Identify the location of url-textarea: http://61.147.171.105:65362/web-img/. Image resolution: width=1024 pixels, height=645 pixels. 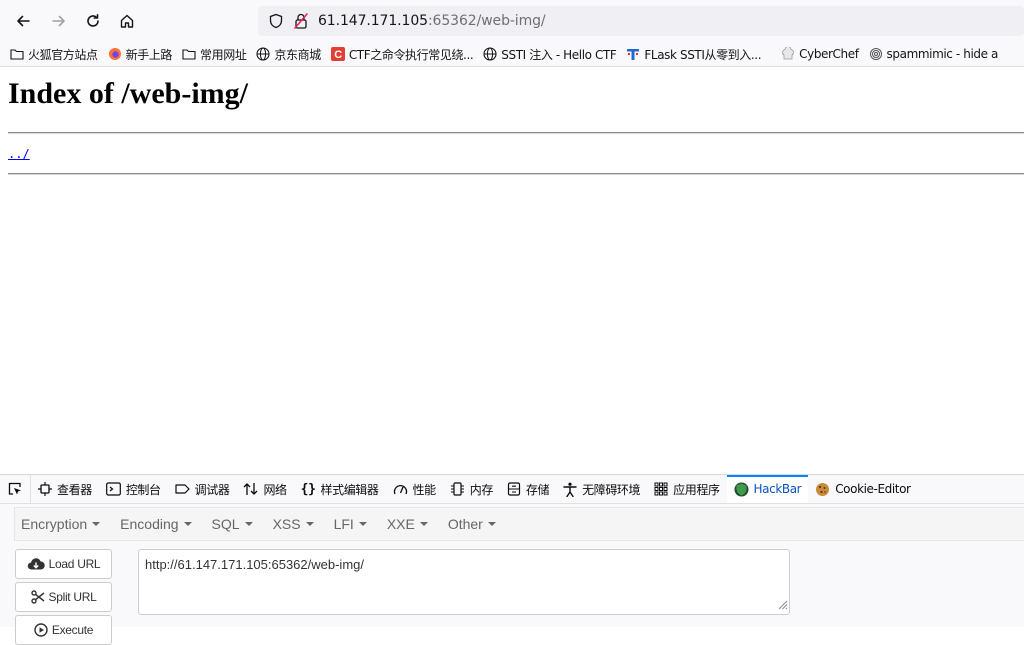
(464, 582).